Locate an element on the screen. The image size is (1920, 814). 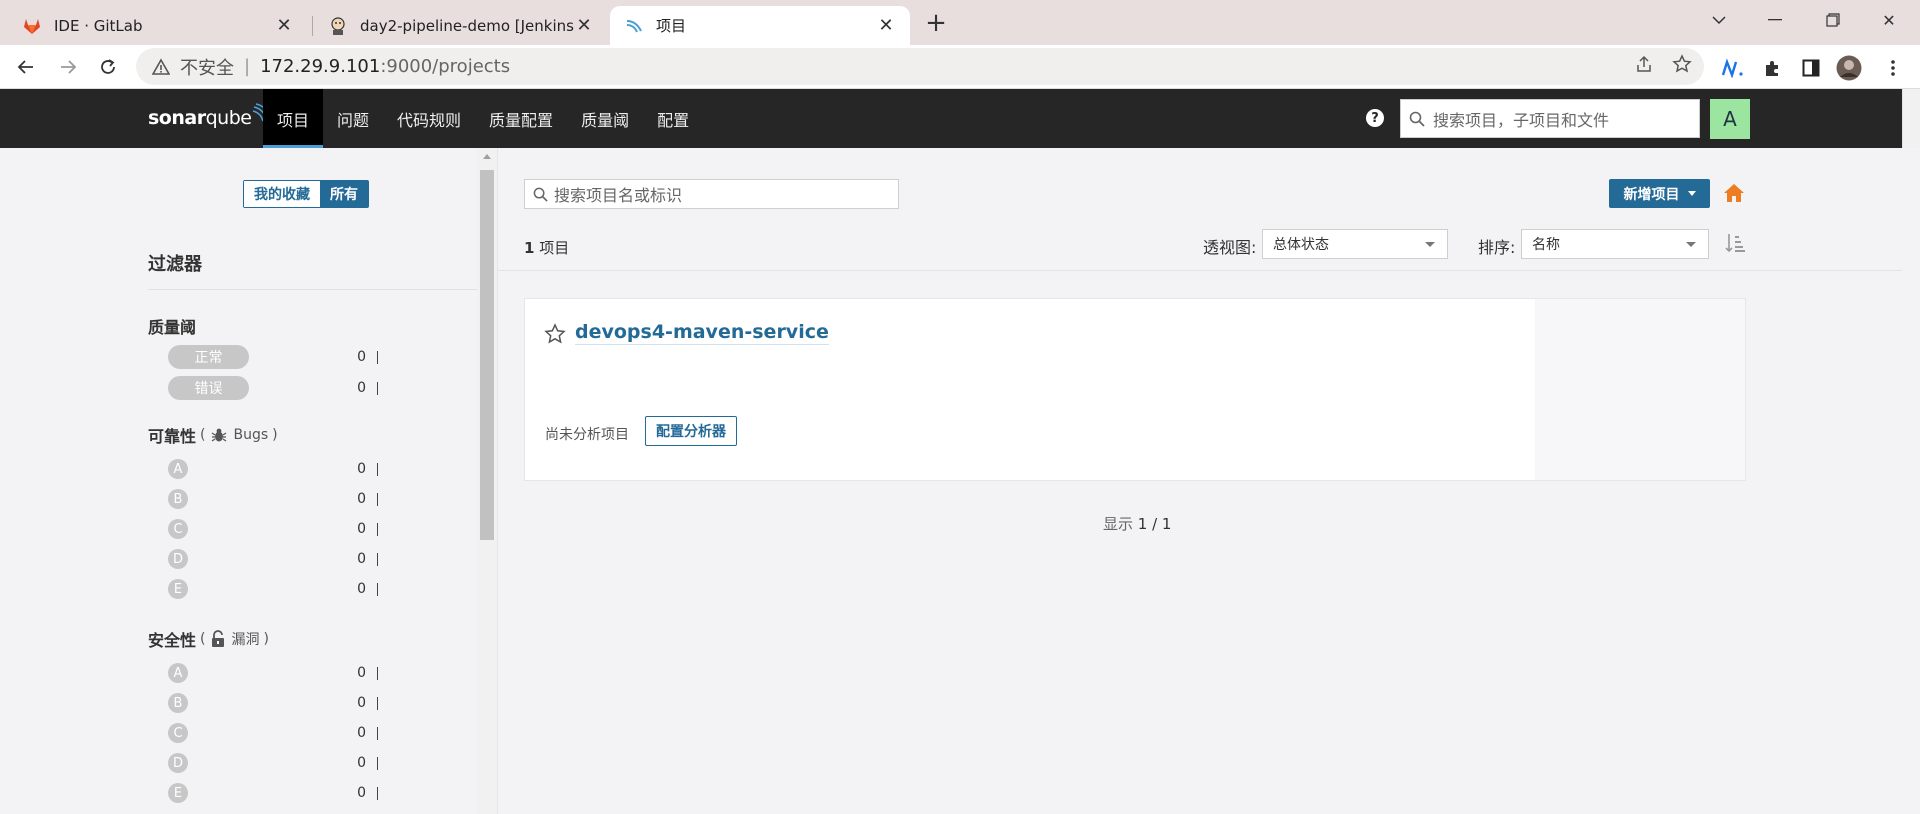
close-window-icon: ✕ is located at coordinates (1889, 20).